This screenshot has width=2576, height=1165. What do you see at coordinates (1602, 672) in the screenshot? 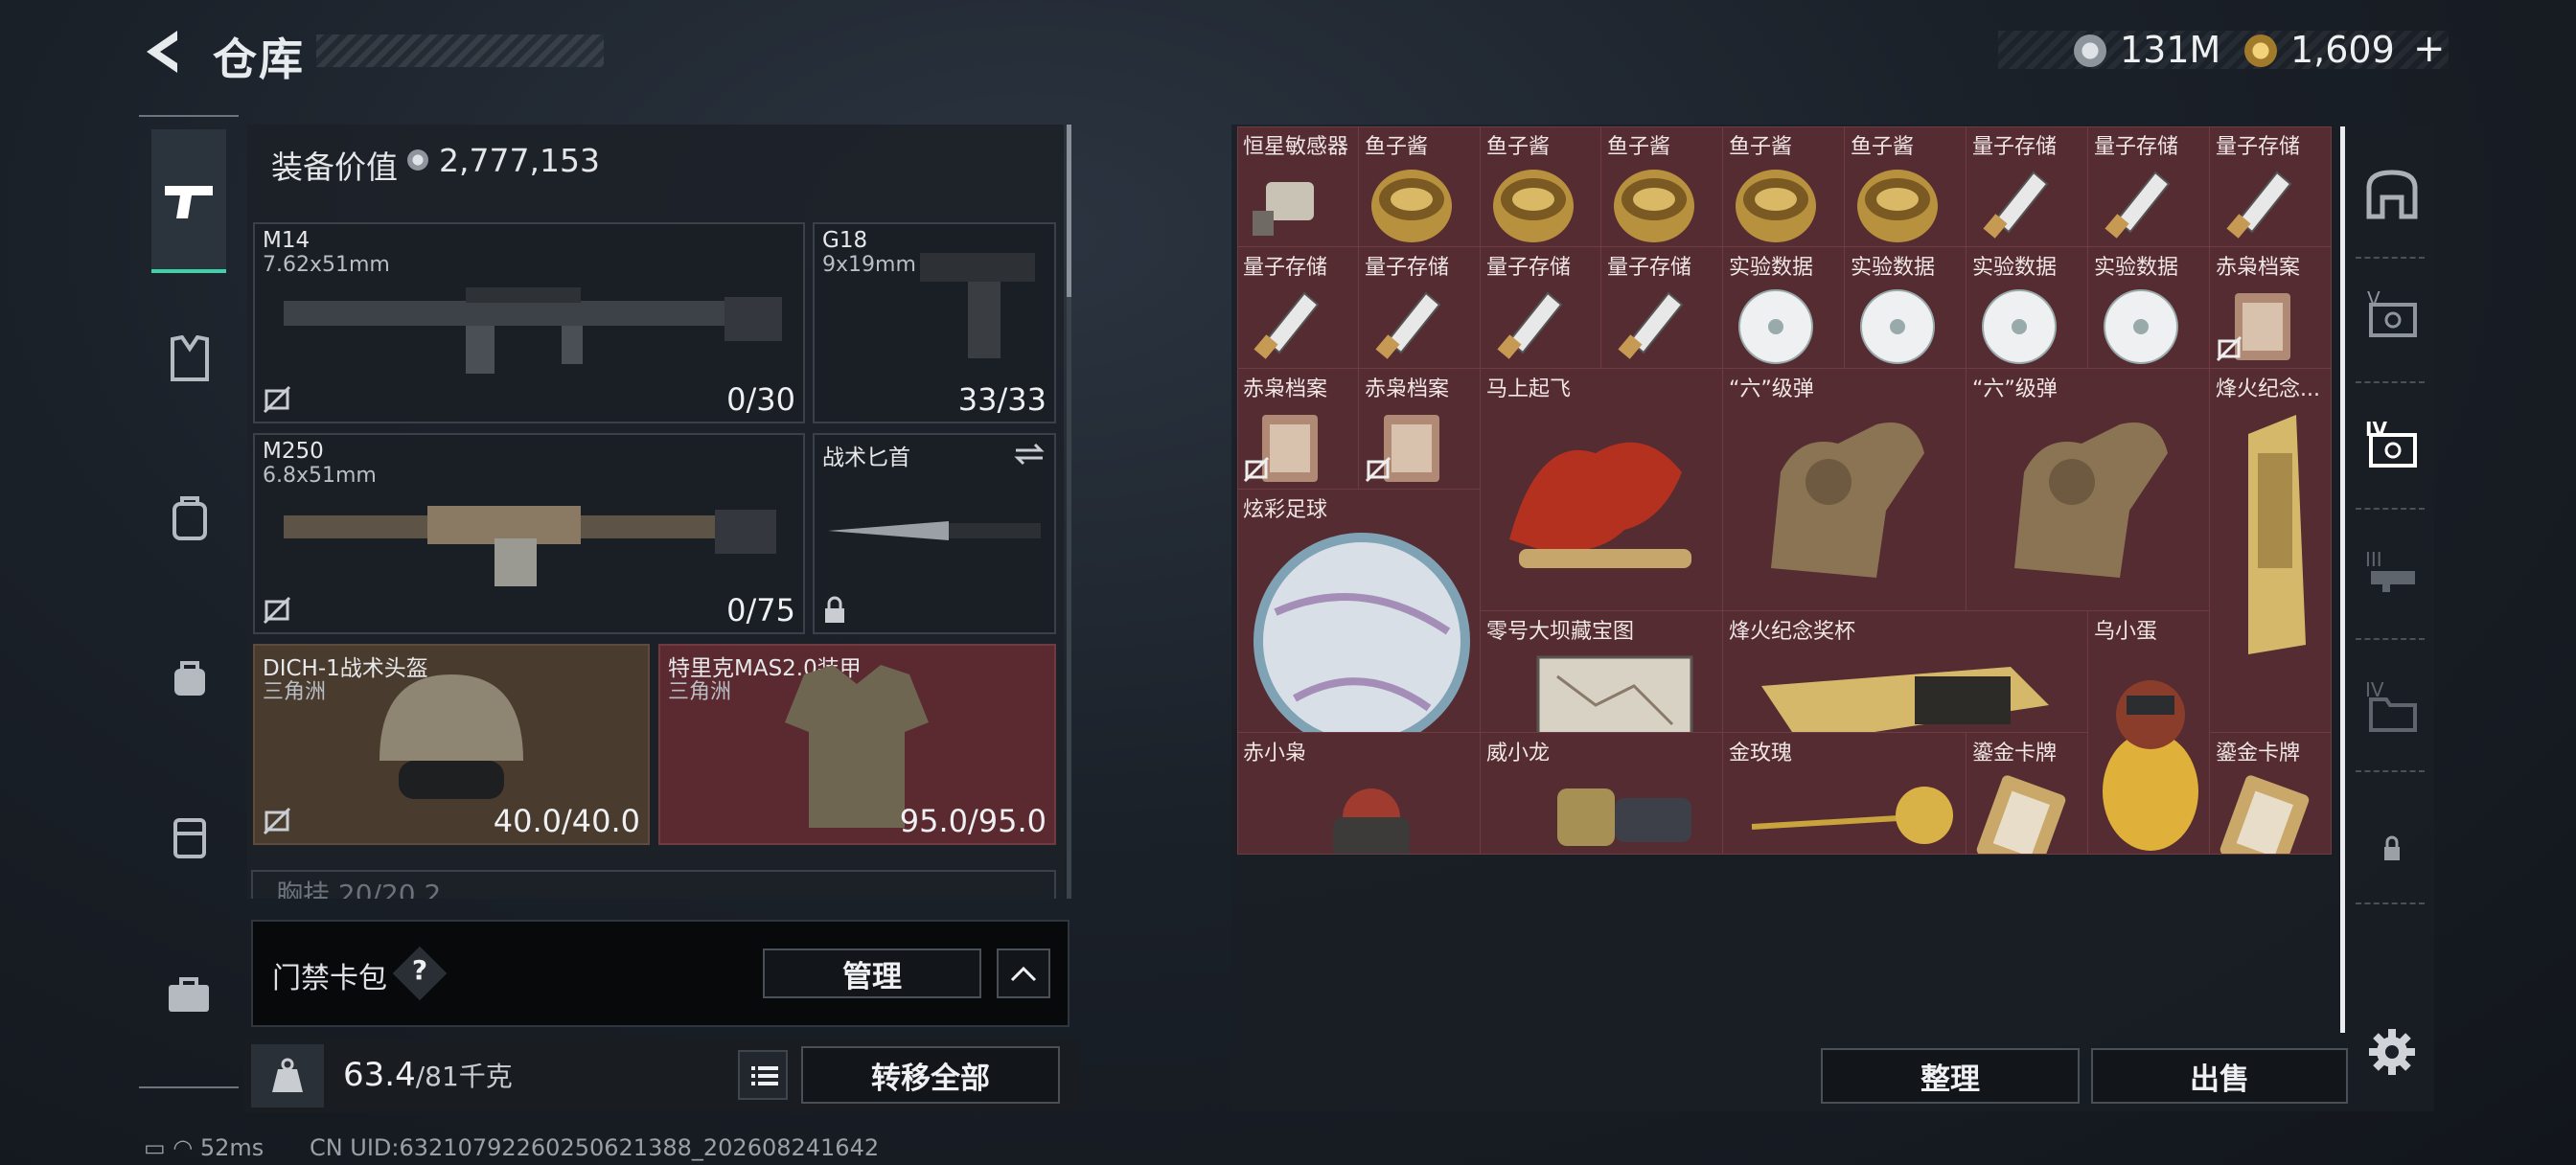
I see `stash-item: 零号大坝藏宝图` at bounding box center [1602, 672].